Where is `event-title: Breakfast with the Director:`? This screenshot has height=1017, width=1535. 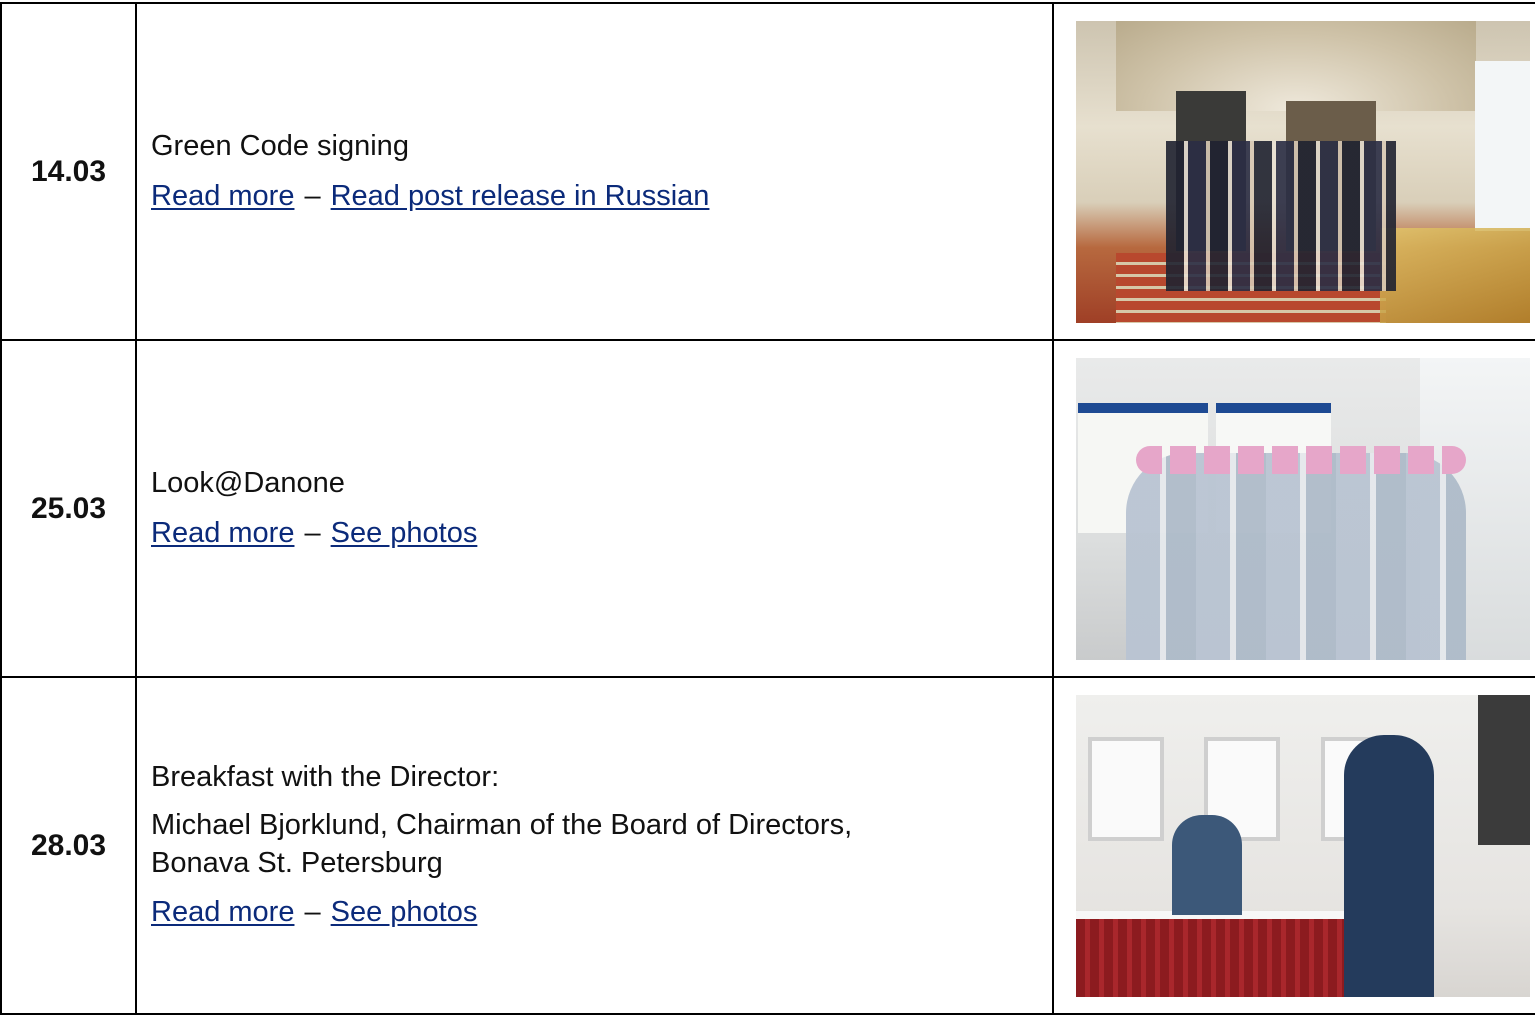
event-title: Breakfast with the Director: is located at coordinates (325, 777).